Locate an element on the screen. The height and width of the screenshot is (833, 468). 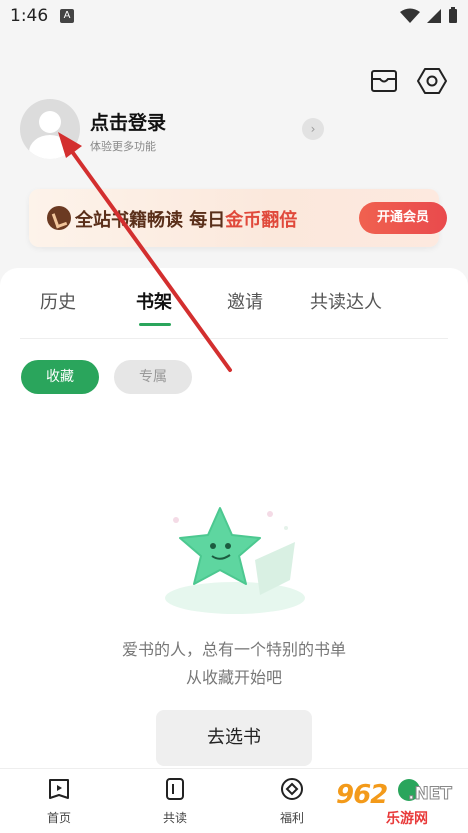
tab-invite: 邀请 is located at coordinates (245, 301).